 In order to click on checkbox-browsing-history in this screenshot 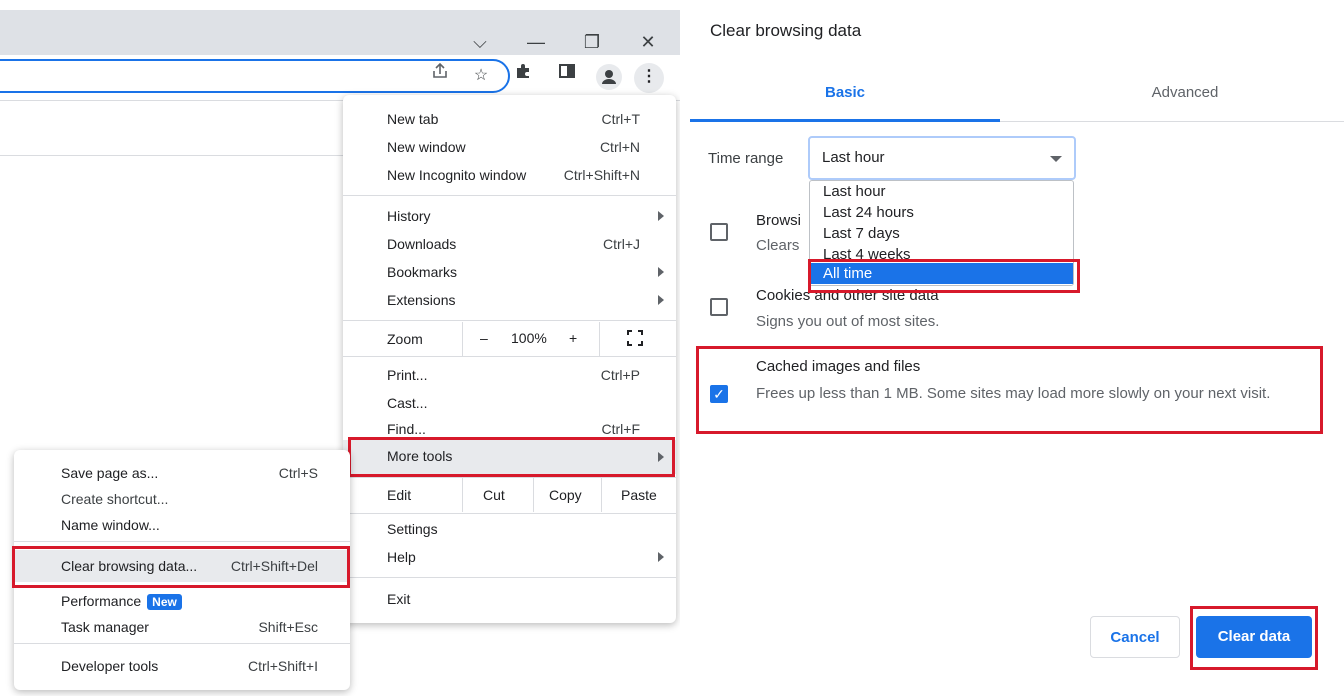, I will do `click(719, 232)`.